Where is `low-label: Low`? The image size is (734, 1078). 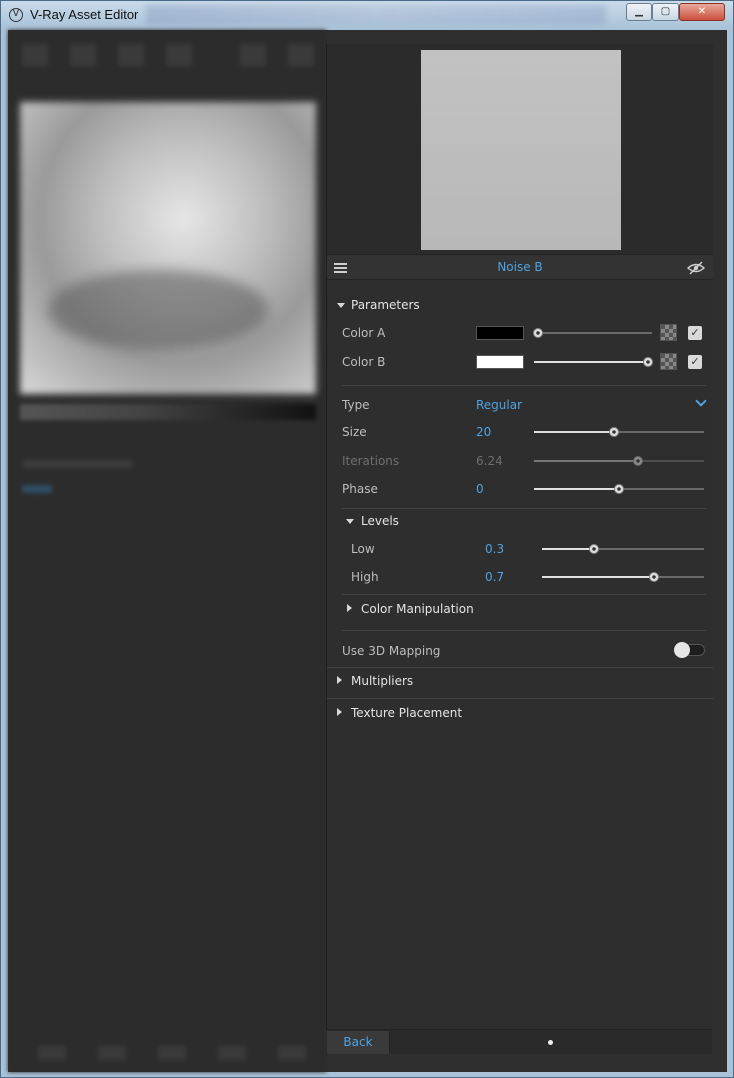
low-label: Low is located at coordinates (363, 549).